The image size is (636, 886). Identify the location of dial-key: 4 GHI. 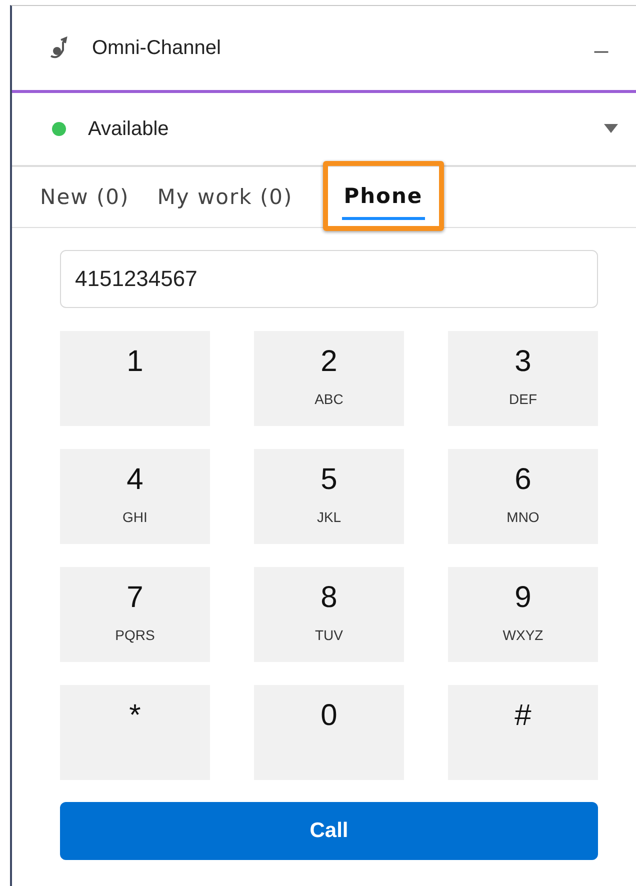
(135, 496).